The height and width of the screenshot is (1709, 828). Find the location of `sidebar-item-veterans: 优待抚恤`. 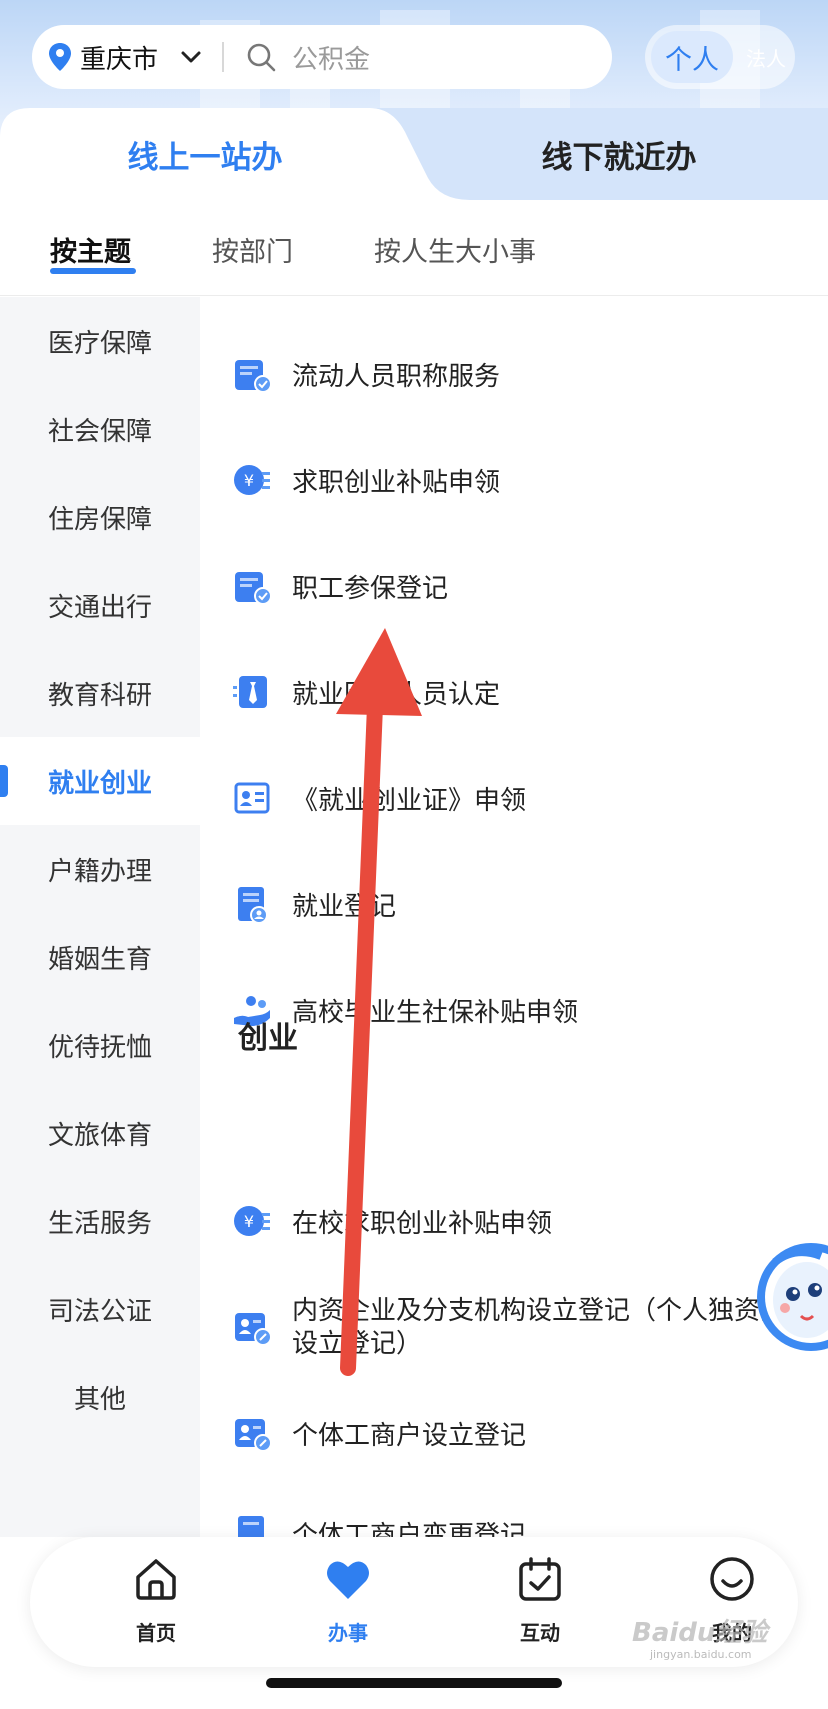

sidebar-item-veterans: 优待抚恤 is located at coordinates (100, 1045).